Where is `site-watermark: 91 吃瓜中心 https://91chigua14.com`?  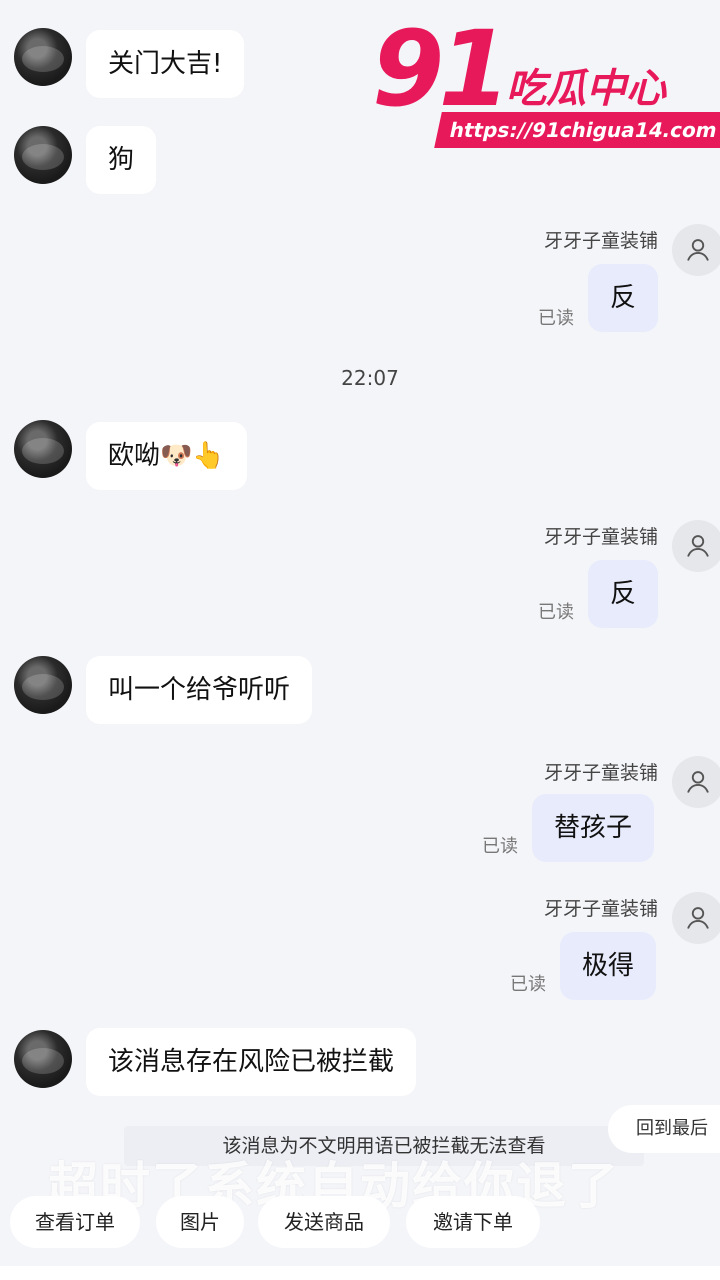
site-watermark: 91 吃瓜中心 https://91chigua14.com is located at coordinates (546, 81).